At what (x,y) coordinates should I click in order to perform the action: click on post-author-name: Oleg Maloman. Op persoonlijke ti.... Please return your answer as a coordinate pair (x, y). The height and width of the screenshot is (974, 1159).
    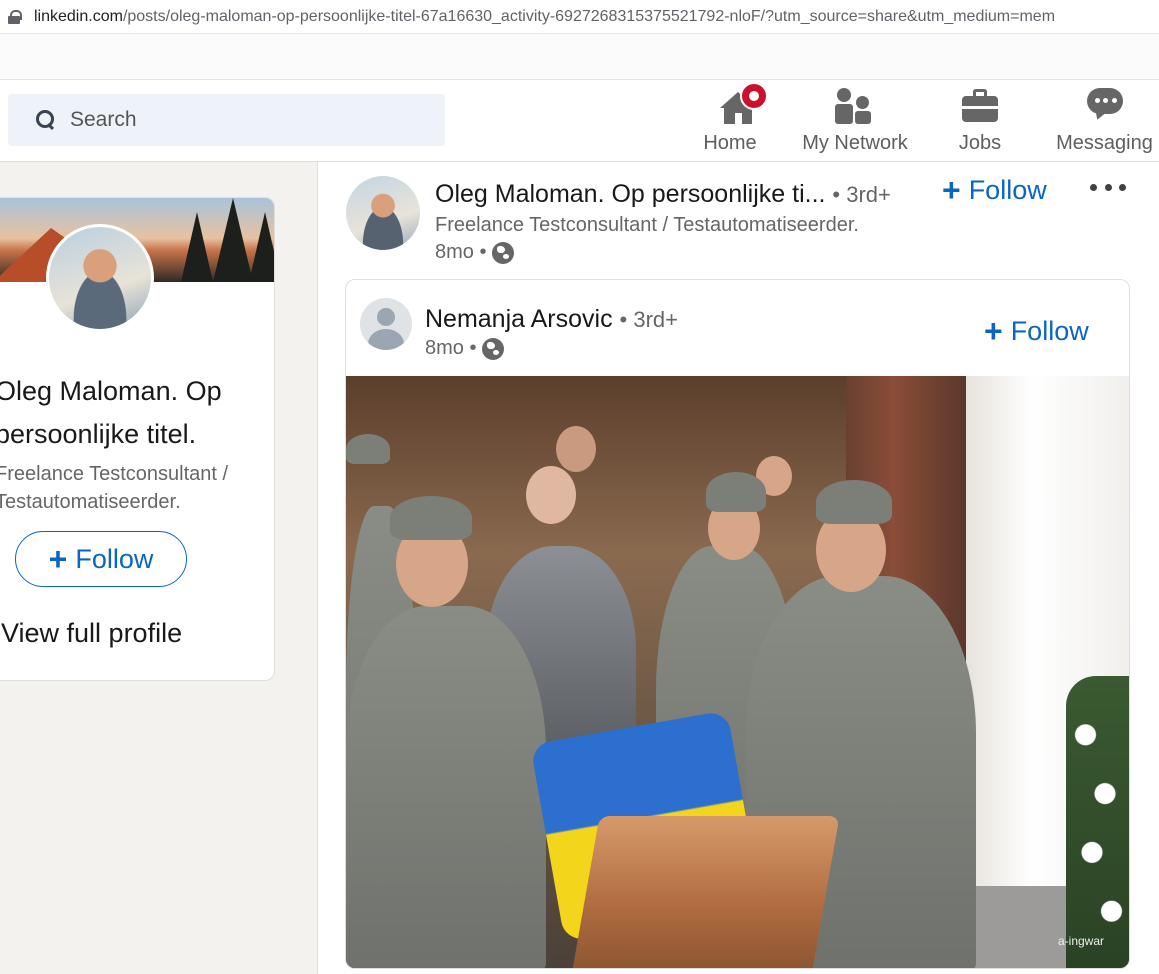
    Looking at the image, I should click on (630, 194).